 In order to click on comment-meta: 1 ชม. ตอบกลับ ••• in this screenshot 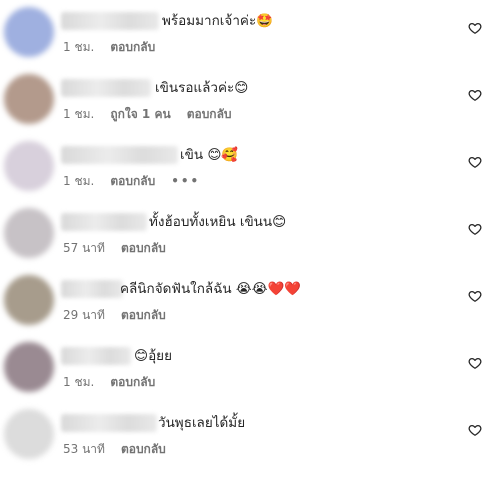, I will do `click(139, 181)`.